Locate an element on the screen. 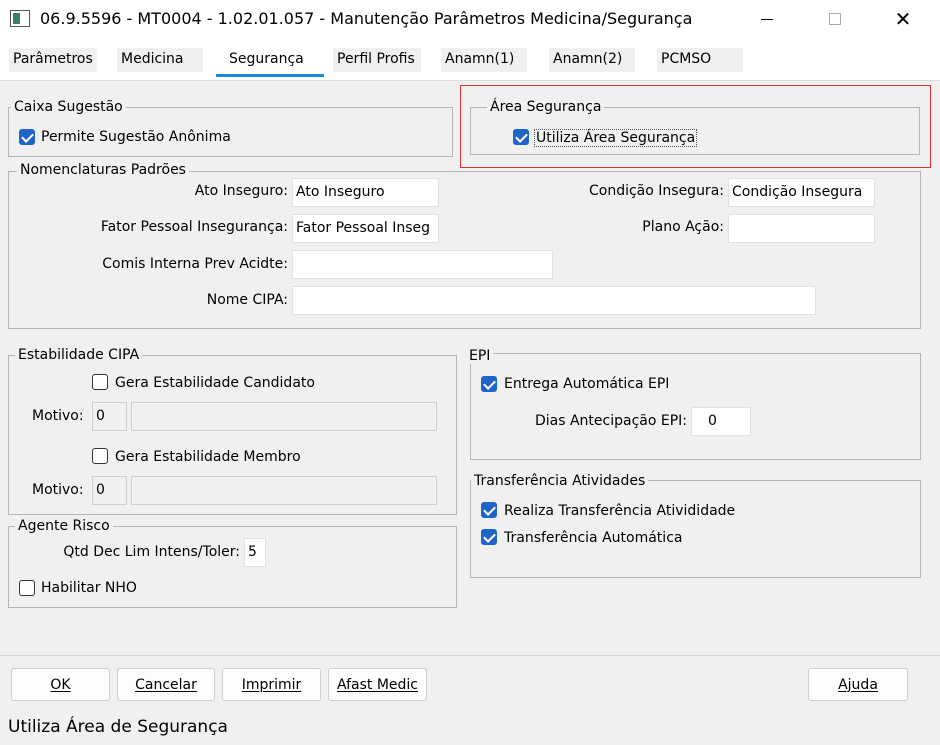 This screenshot has width=940, height=745. motivo2-label: Motivo: is located at coordinates (58, 490).